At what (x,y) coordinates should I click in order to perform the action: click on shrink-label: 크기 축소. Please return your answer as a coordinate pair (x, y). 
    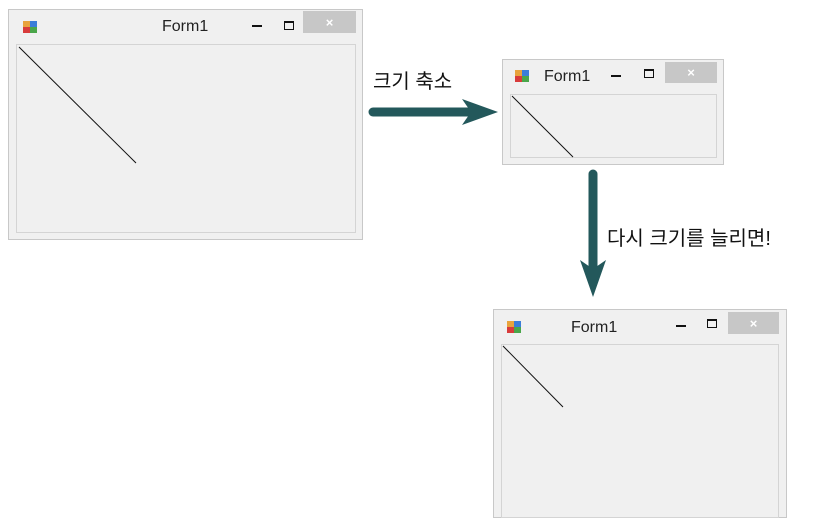
    Looking at the image, I should click on (413, 82).